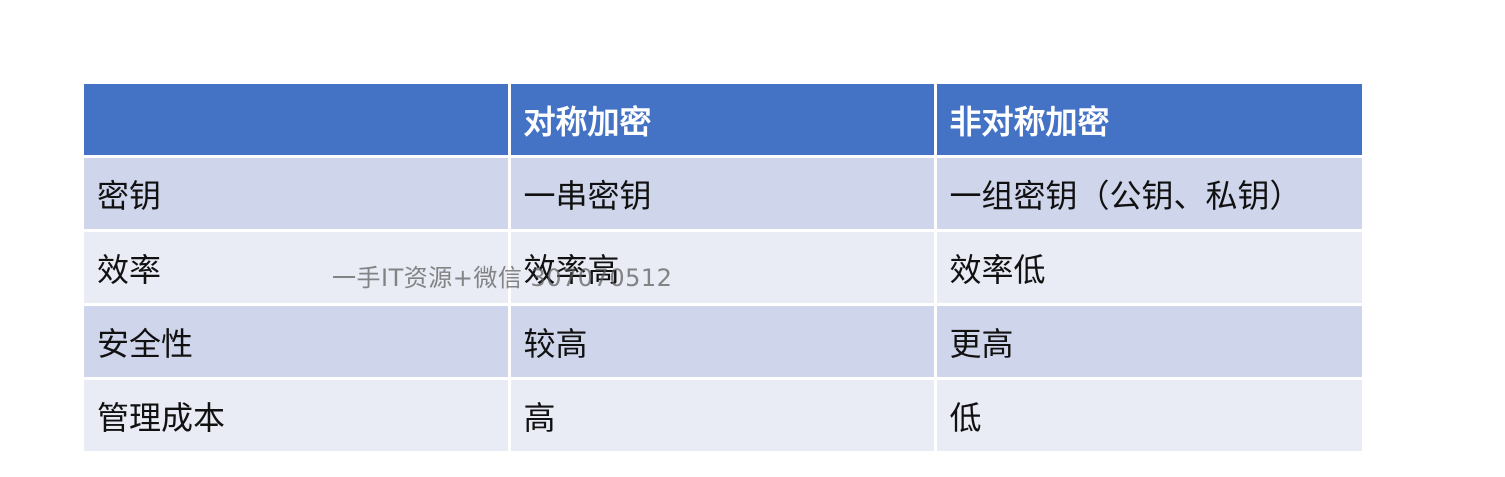 The width and height of the screenshot is (1505, 477). I want to click on asymmetric-value: 一组密钥（公钥、私钥）, so click(1147, 193).